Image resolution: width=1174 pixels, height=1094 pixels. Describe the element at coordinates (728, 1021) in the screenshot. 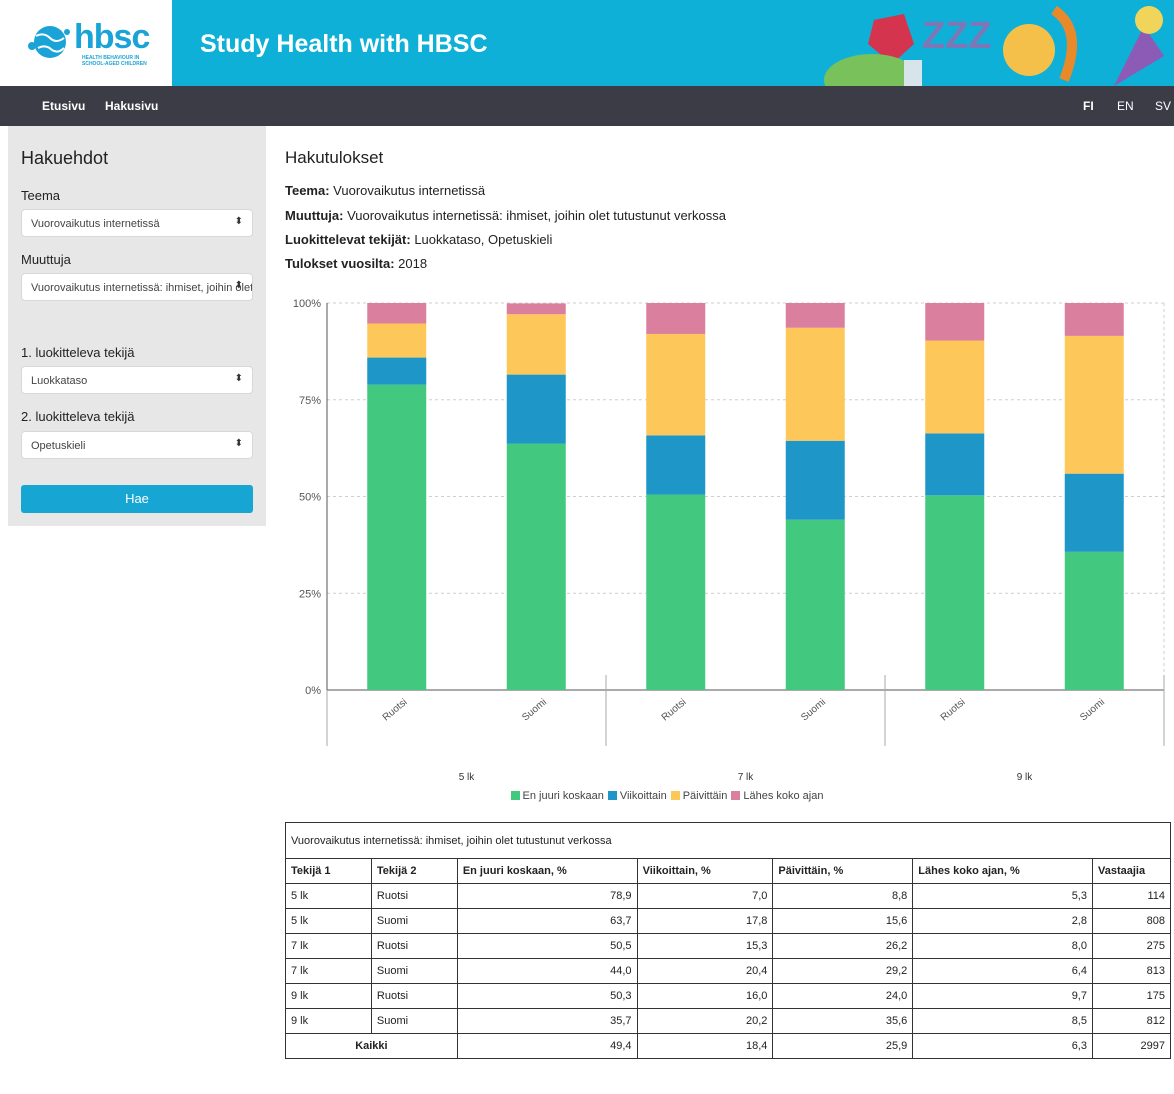

I see `table-row: 9 lk Suomi 35,7 20,2 35,6 8,5 812` at that location.